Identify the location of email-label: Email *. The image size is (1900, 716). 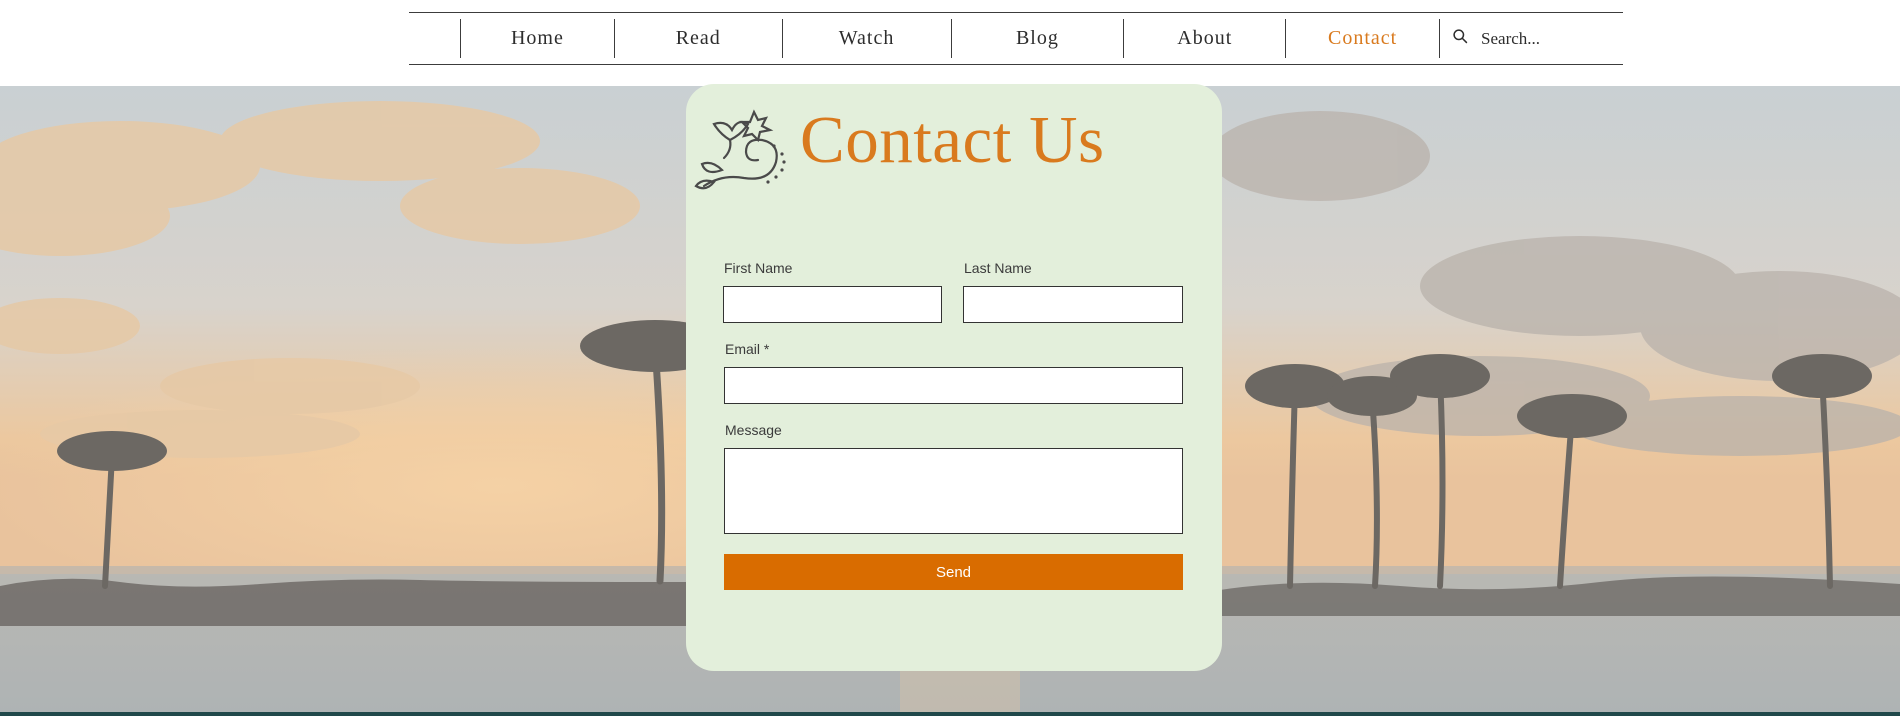
(747, 349).